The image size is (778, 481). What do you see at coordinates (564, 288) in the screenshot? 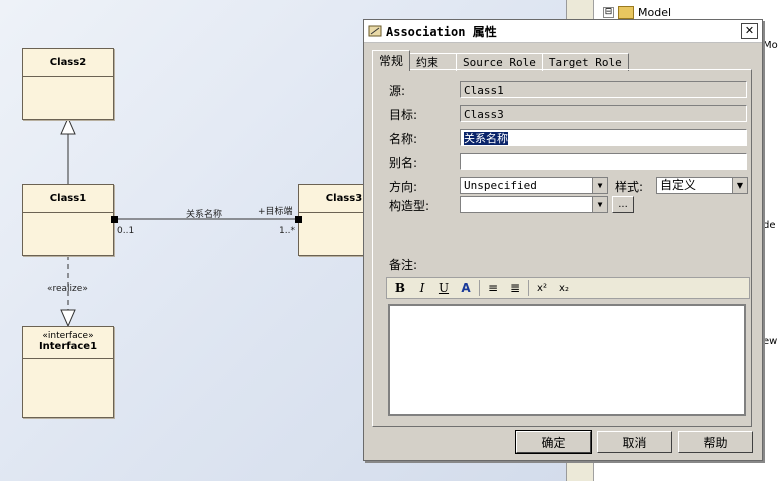
I see `subscript-icon: x₂` at bounding box center [564, 288].